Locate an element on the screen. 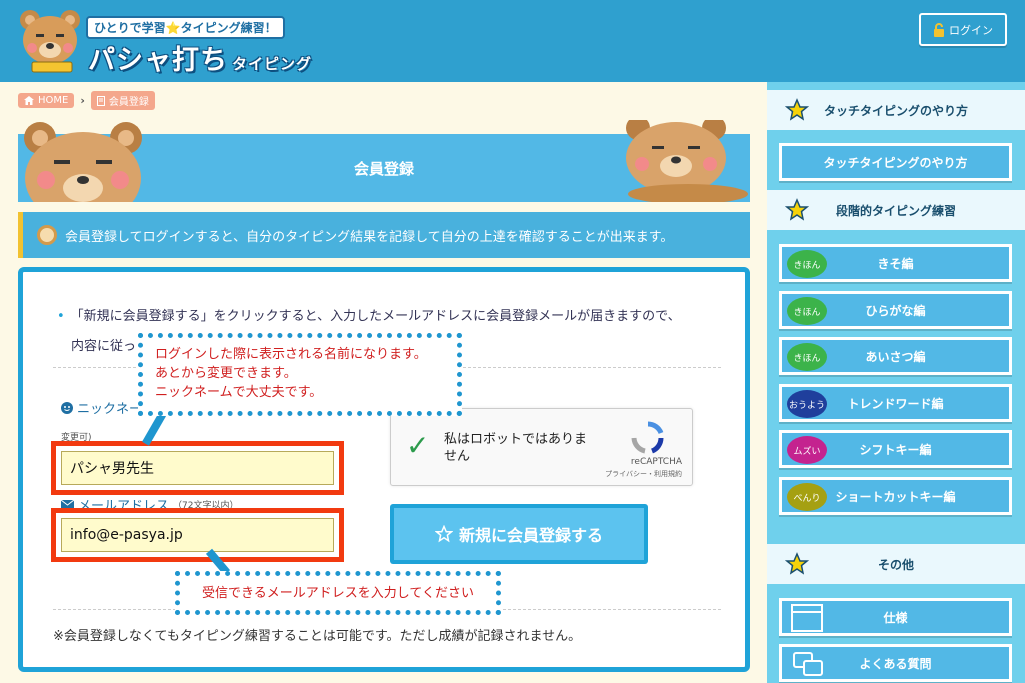  sidebar-section-touch: タッチタイピングのやり方 is located at coordinates (896, 110).